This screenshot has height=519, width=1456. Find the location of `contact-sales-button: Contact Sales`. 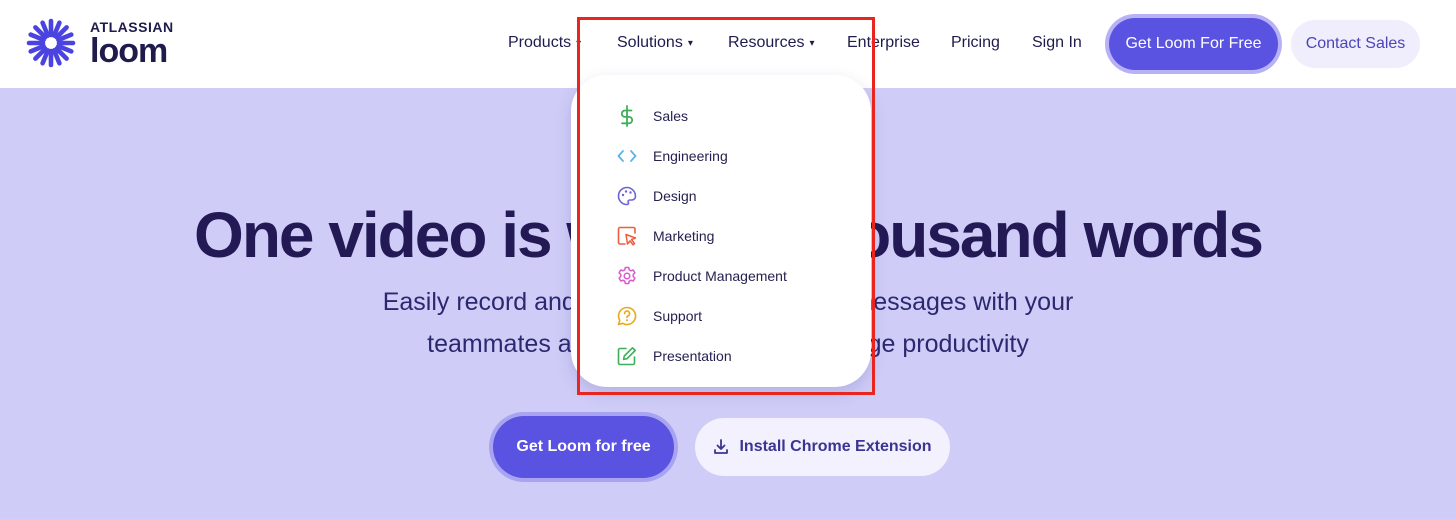

contact-sales-button: Contact Sales is located at coordinates (1355, 44).